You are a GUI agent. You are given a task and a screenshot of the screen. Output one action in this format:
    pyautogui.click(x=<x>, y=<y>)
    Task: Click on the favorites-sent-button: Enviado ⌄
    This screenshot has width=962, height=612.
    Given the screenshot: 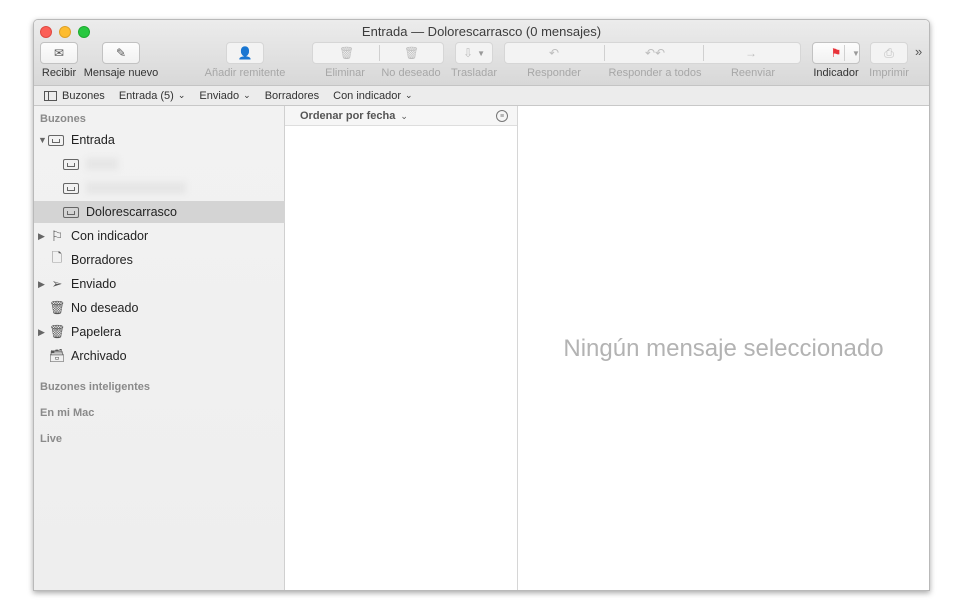 What is the action you would take?
    pyautogui.click(x=224, y=96)
    